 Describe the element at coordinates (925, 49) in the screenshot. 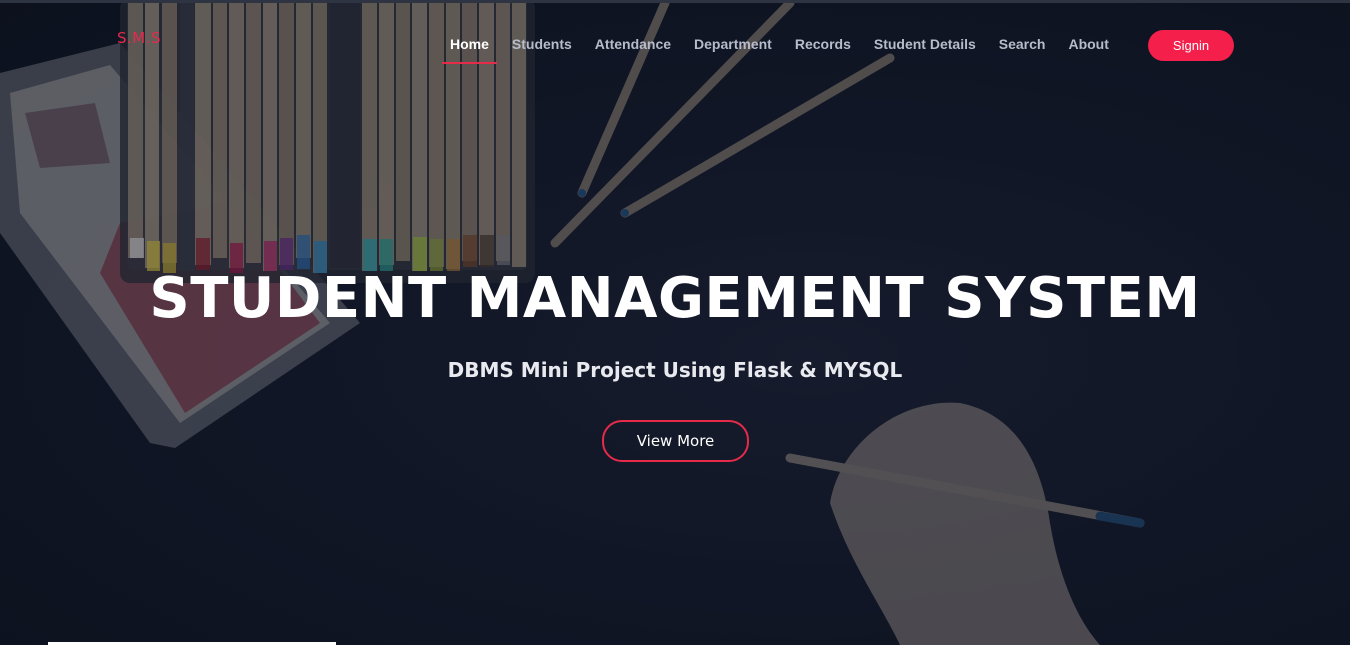

I see `nav-item-student-details: Student Details` at that location.